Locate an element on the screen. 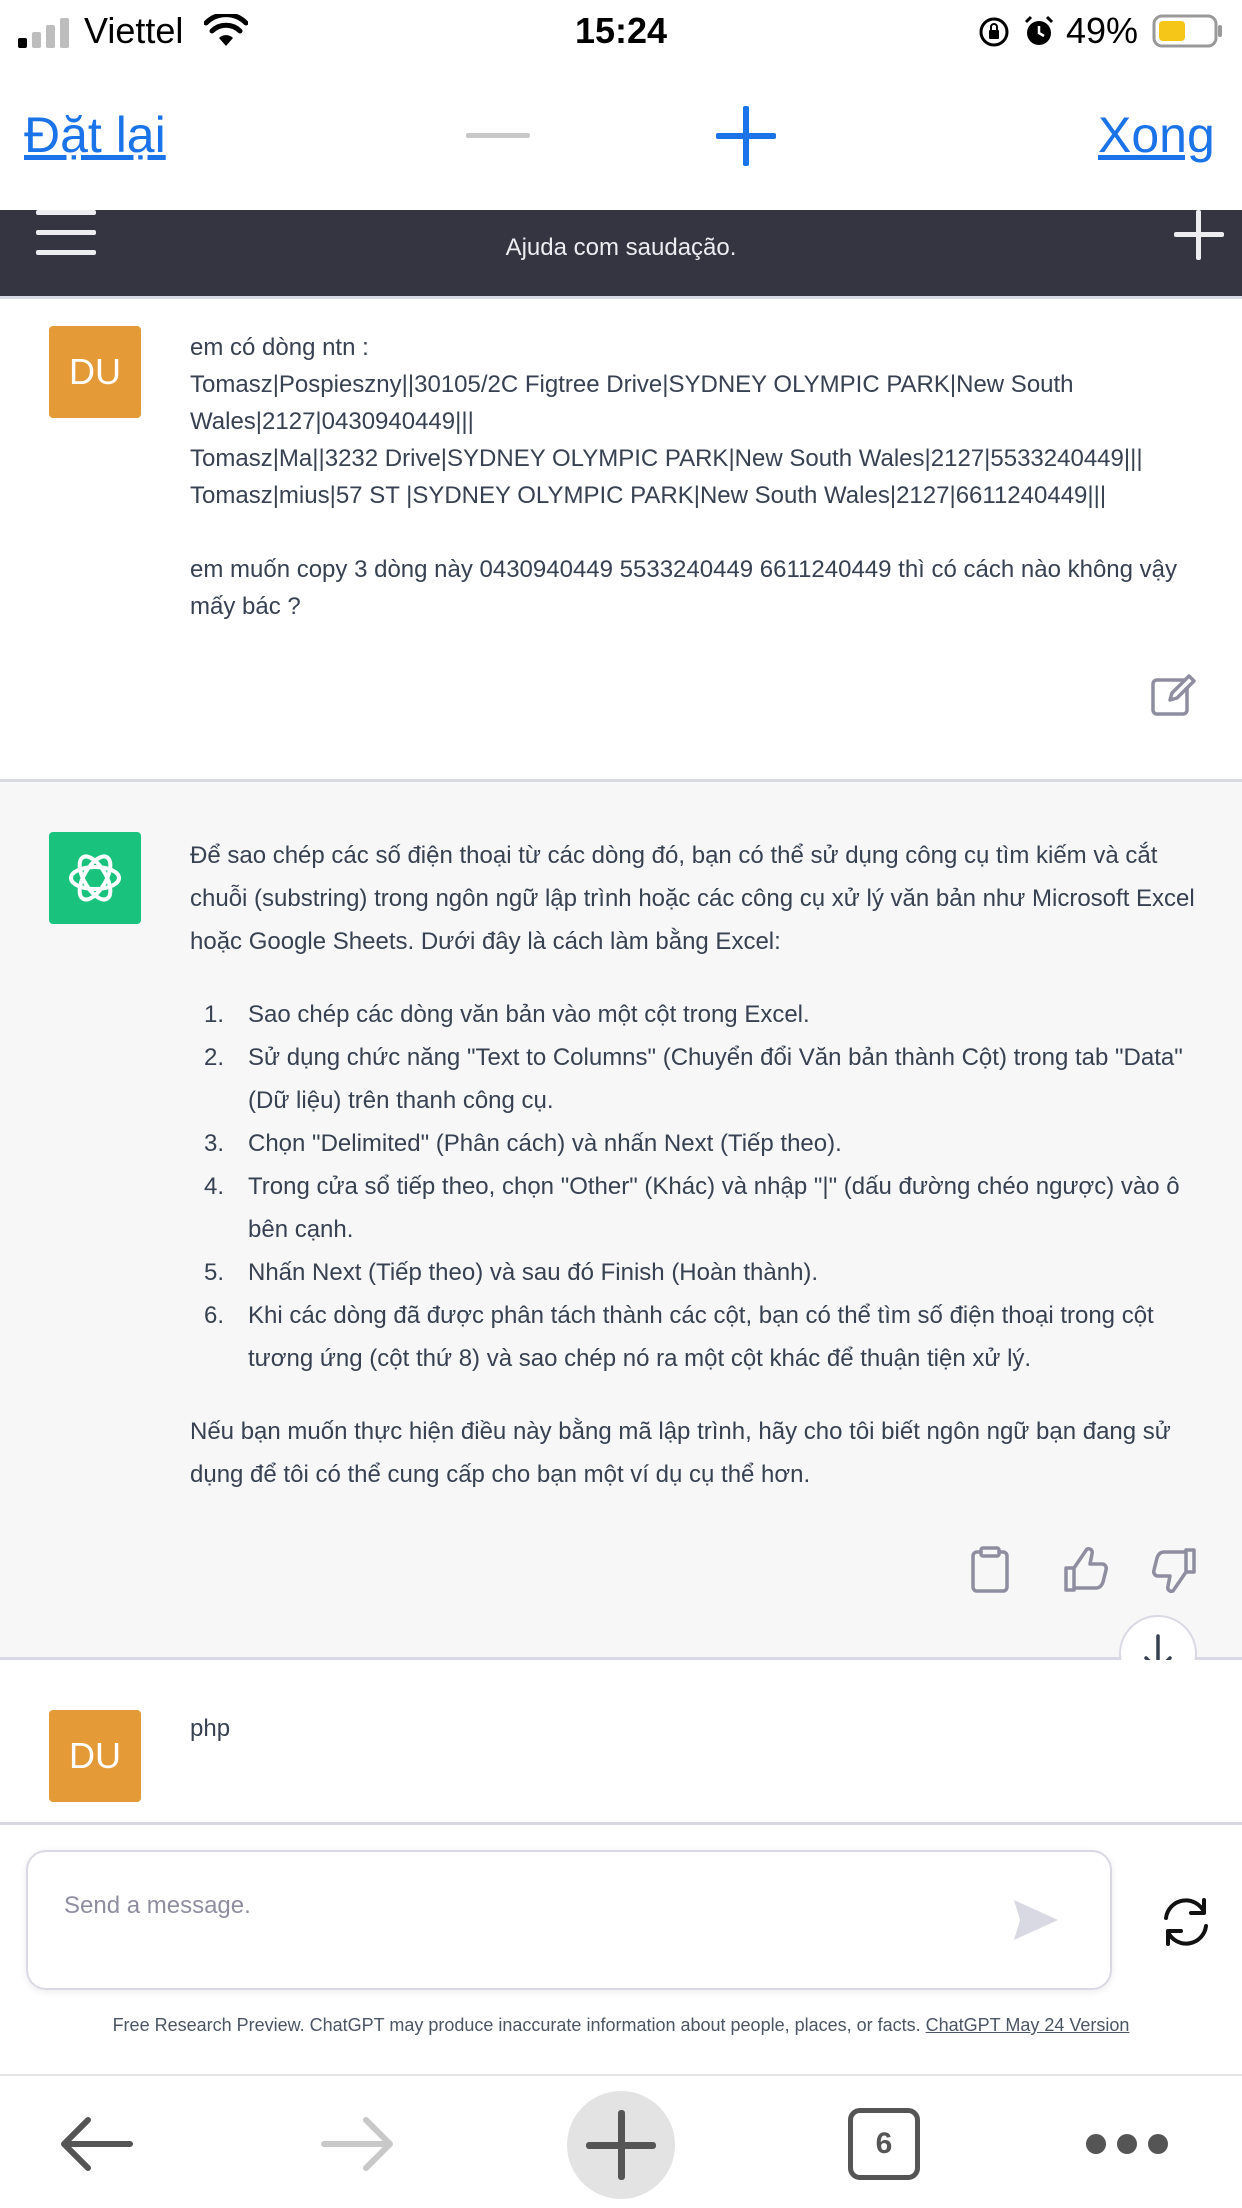 This screenshot has width=1242, height=2208. battery-icon is located at coordinates (1187, 31).